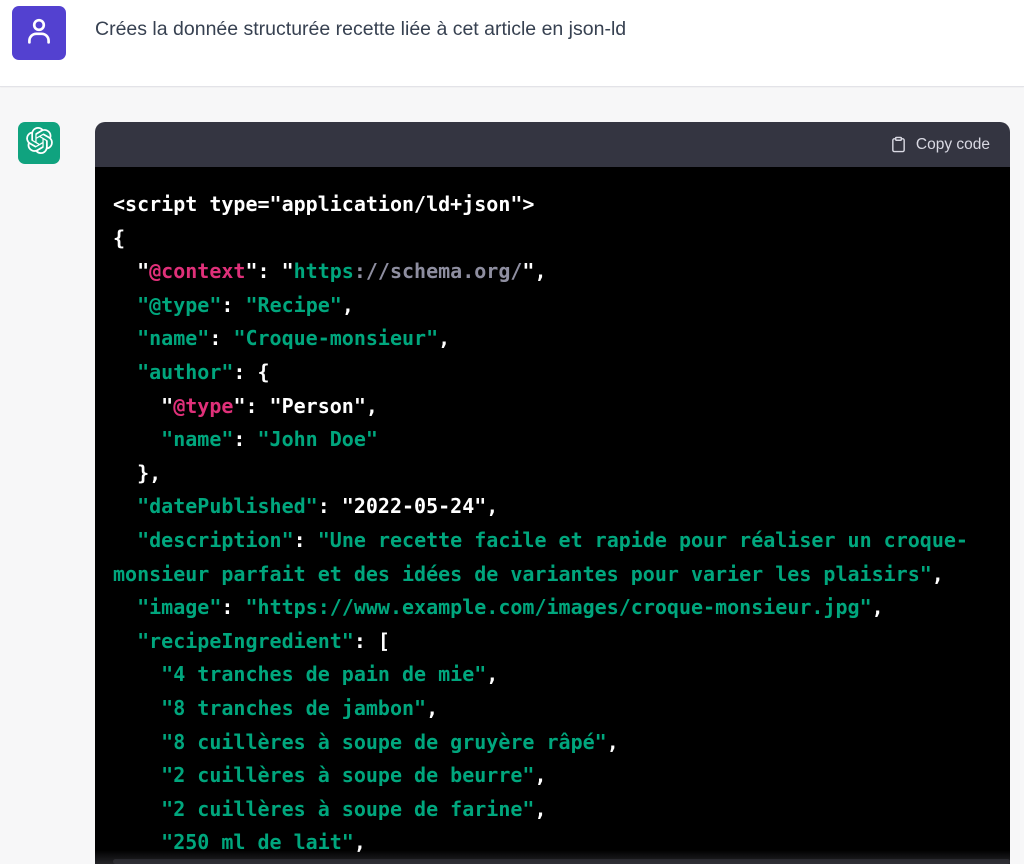 Image resolution: width=1024 pixels, height=864 pixels. What do you see at coordinates (336, 338) in the screenshot?
I see `code-token: "Croque-monsieur"` at bounding box center [336, 338].